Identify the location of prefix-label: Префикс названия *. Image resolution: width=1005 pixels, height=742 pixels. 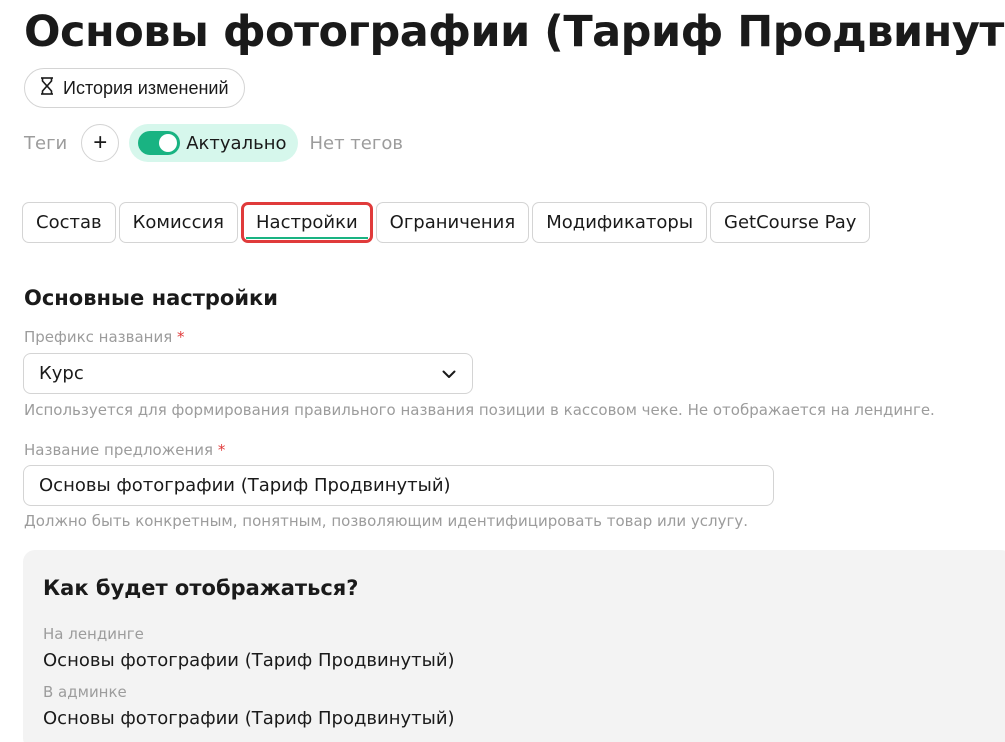
(104, 337).